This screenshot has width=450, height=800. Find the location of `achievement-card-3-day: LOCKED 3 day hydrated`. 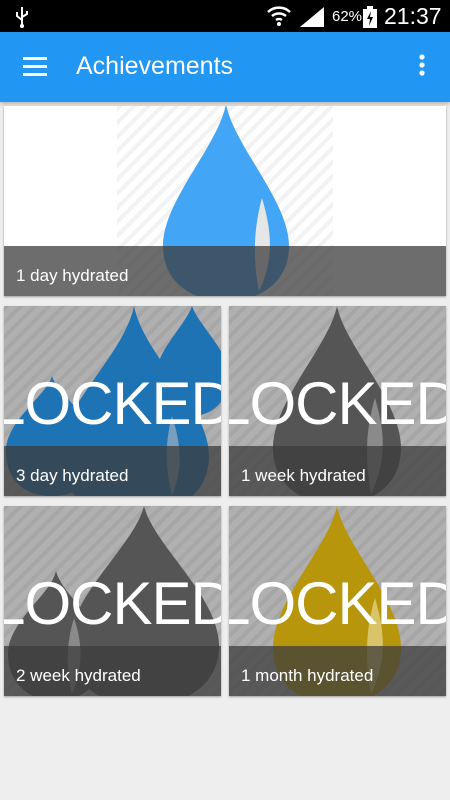

achievement-card-3-day: LOCKED 3 day hydrated is located at coordinates (112, 401).